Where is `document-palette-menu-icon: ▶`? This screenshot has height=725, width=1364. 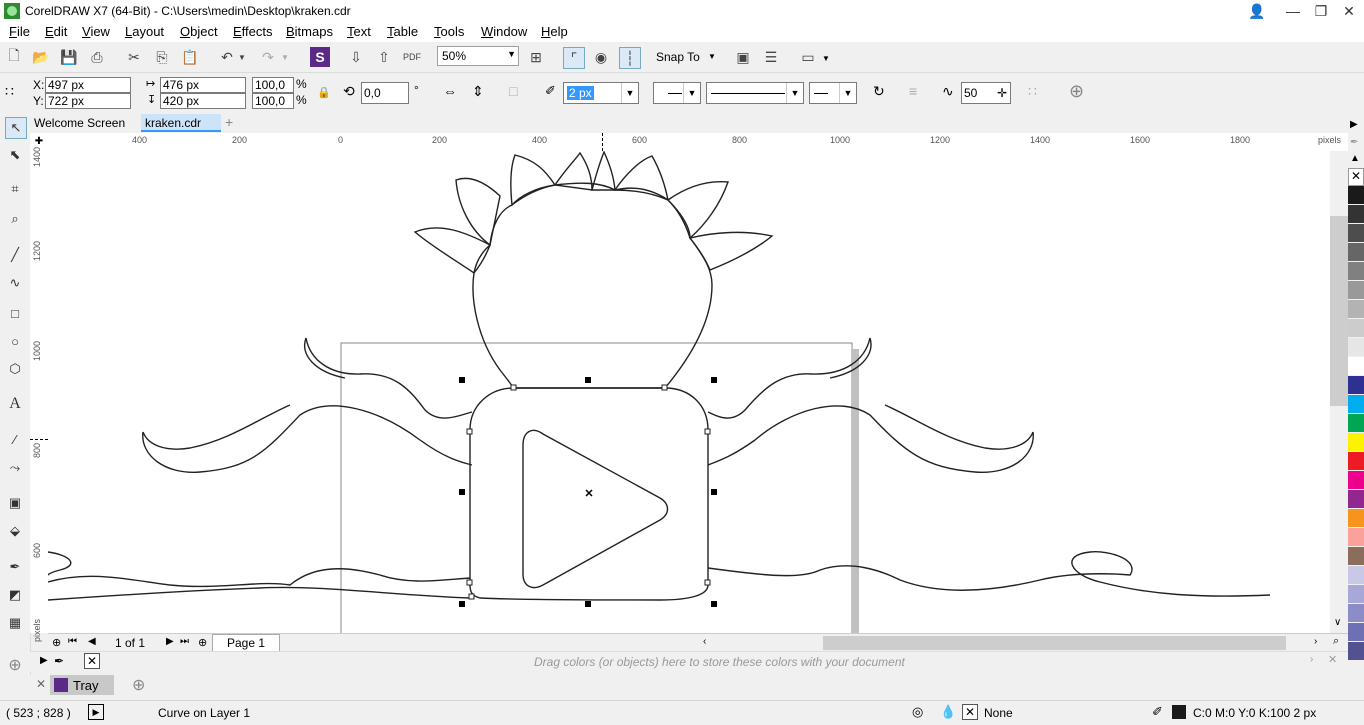
document-palette-menu-icon: ▶ is located at coordinates (44, 660).